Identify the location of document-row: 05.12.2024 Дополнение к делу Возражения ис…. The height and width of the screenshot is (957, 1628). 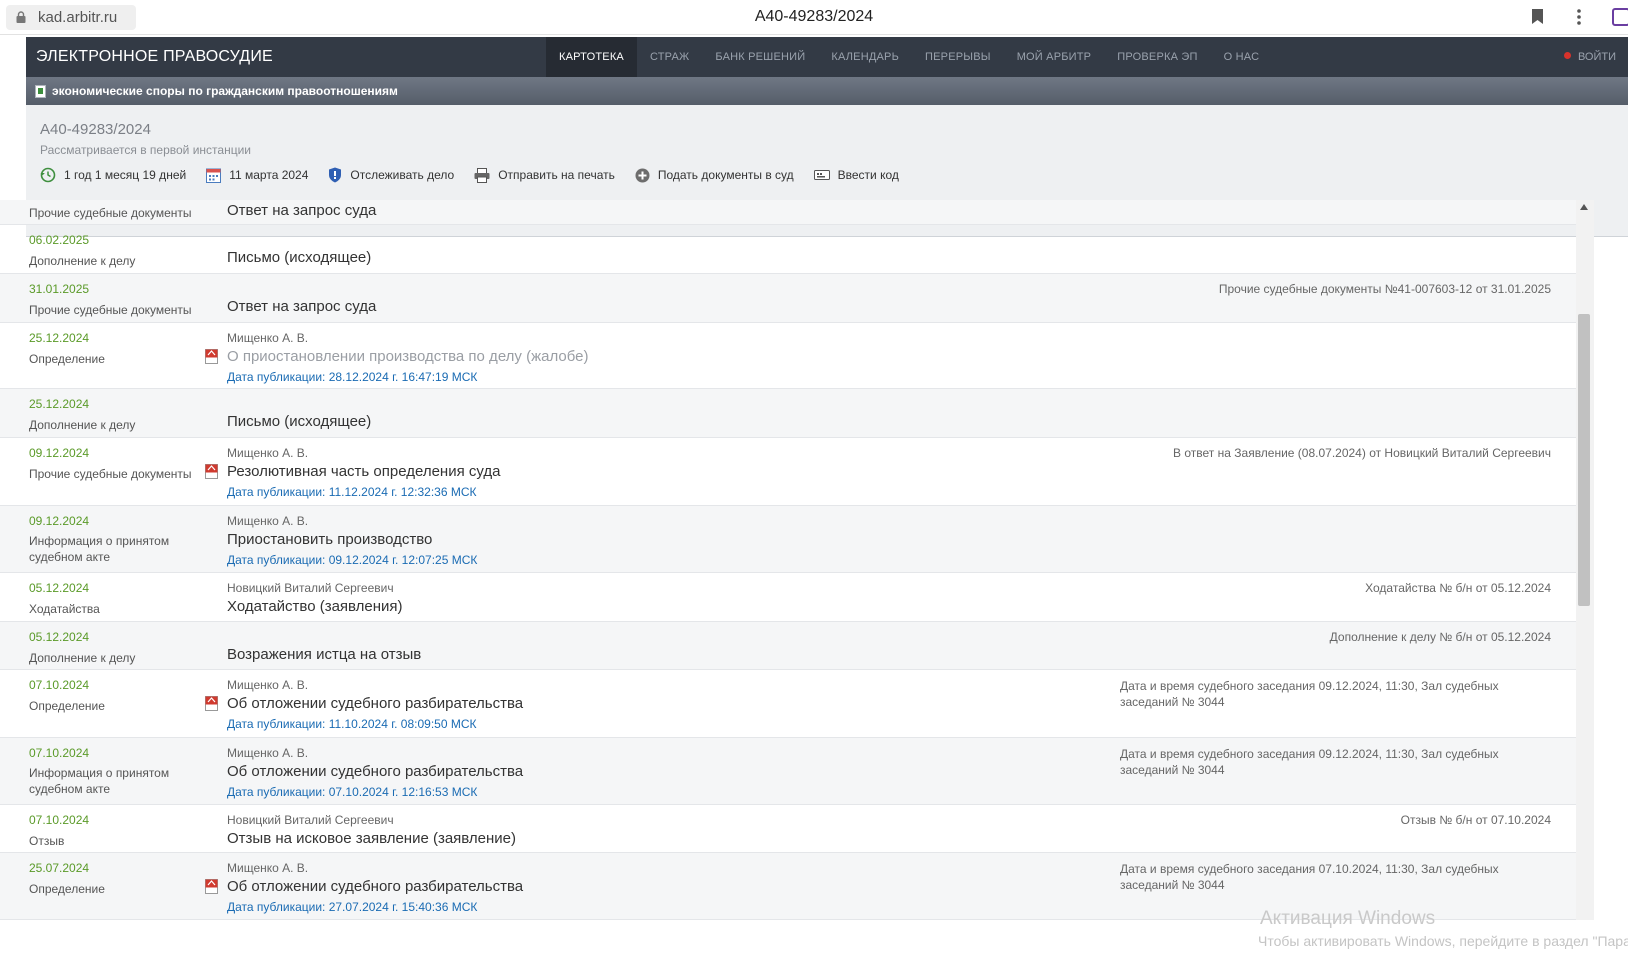
(788, 646).